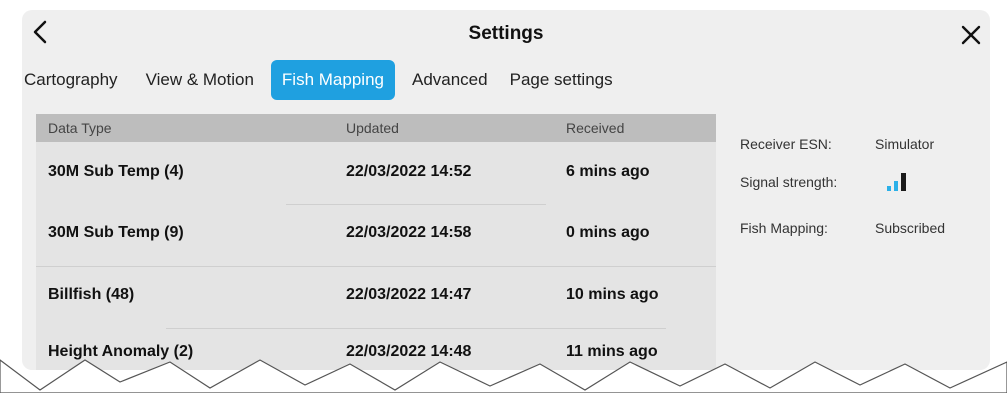 Image resolution: width=1007 pixels, height=393 pixels. Describe the element at coordinates (409, 171) in the screenshot. I see `cell-updated: 22/03/2022 14:52` at that location.